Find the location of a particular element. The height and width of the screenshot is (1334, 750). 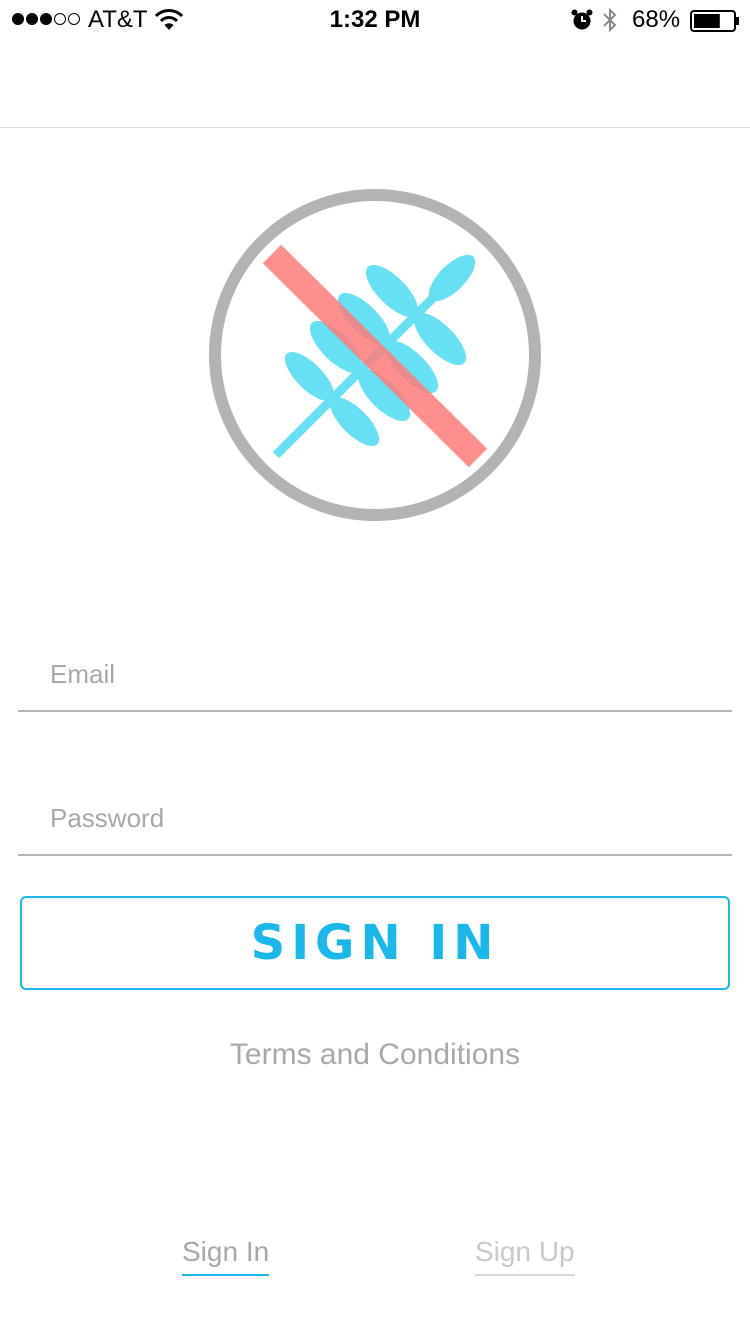

tab-sign-up: Sign Up is located at coordinates (525, 1256).